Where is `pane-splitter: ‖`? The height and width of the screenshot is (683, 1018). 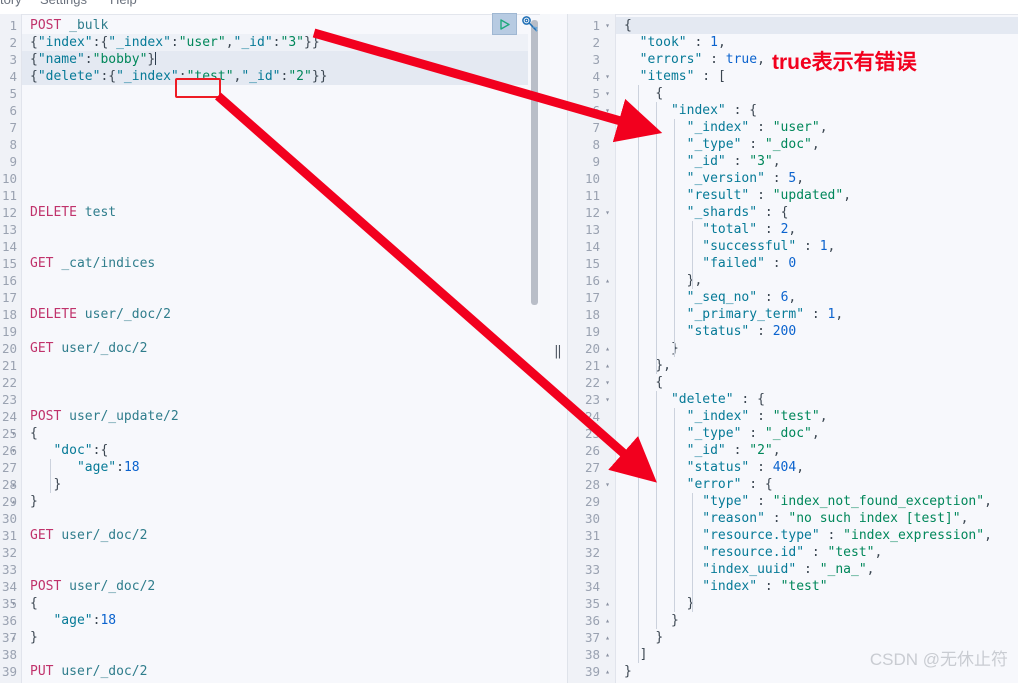 pane-splitter: ‖ is located at coordinates (559, 348).